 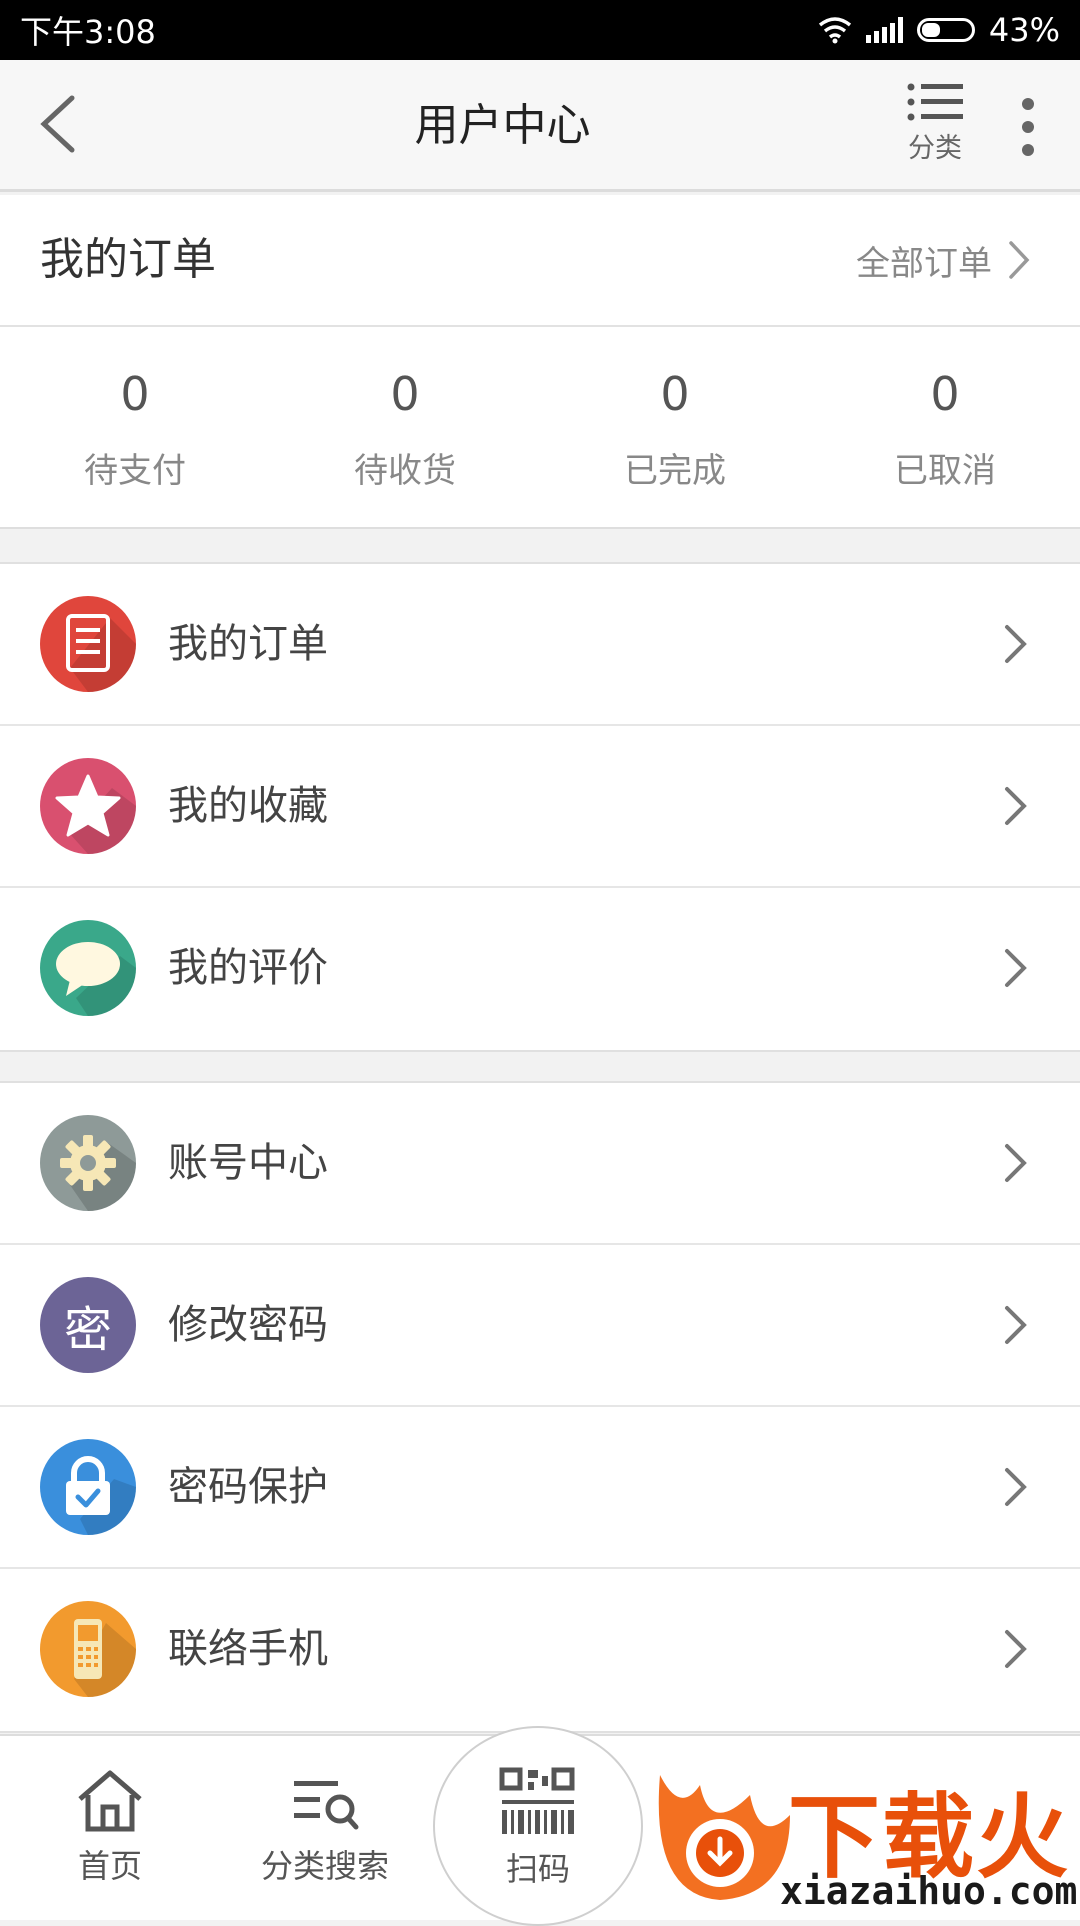 I want to click on chat-bubble-icon, so click(x=88, y=968).